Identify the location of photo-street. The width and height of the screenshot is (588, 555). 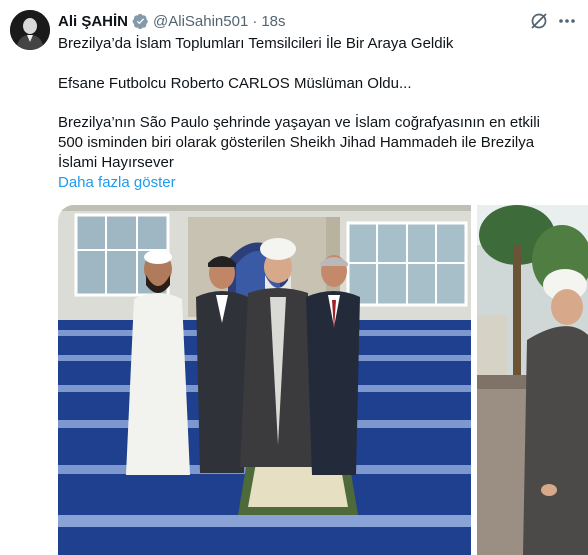
(532, 380).